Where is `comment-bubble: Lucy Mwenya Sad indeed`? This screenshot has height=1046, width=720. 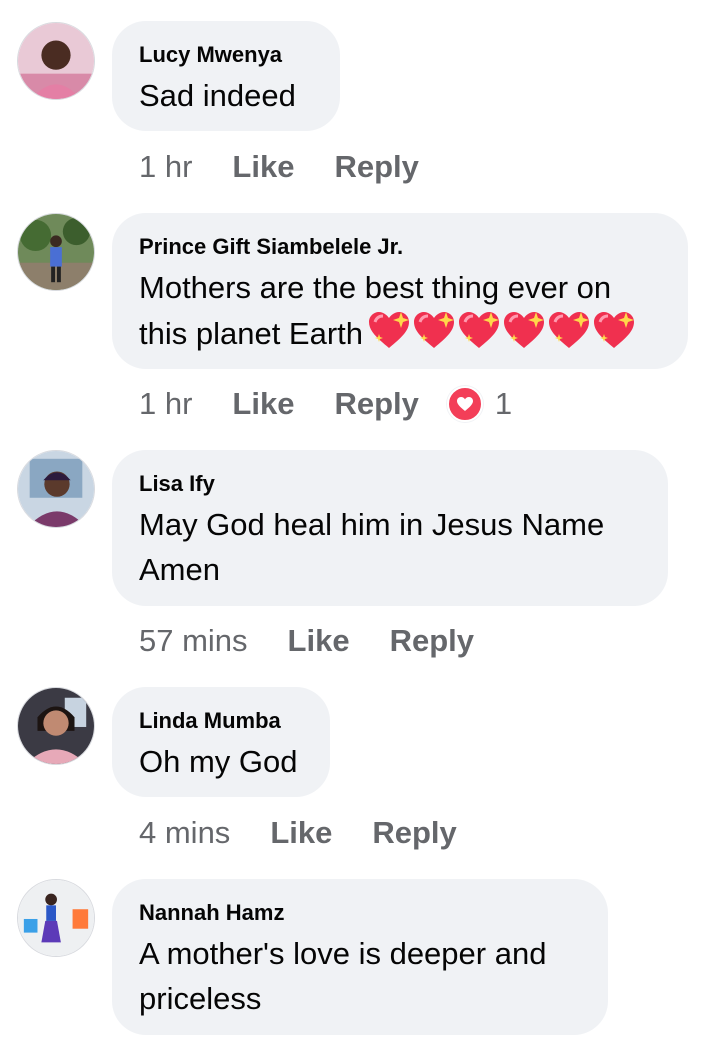 comment-bubble: Lucy Mwenya Sad indeed is located at coordinates (226, 76).